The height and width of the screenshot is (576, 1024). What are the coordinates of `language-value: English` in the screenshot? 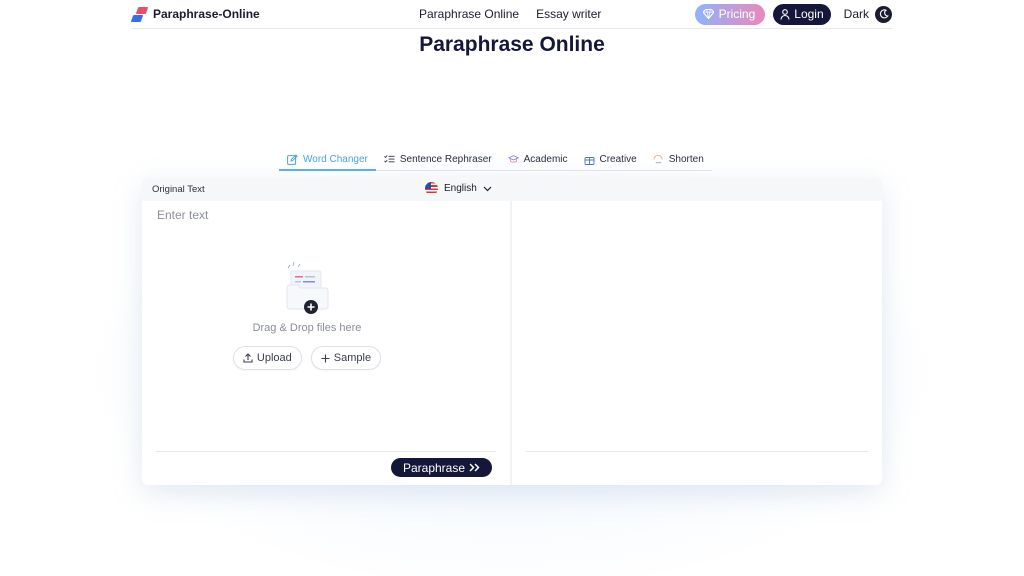 It's located at (460, 188).